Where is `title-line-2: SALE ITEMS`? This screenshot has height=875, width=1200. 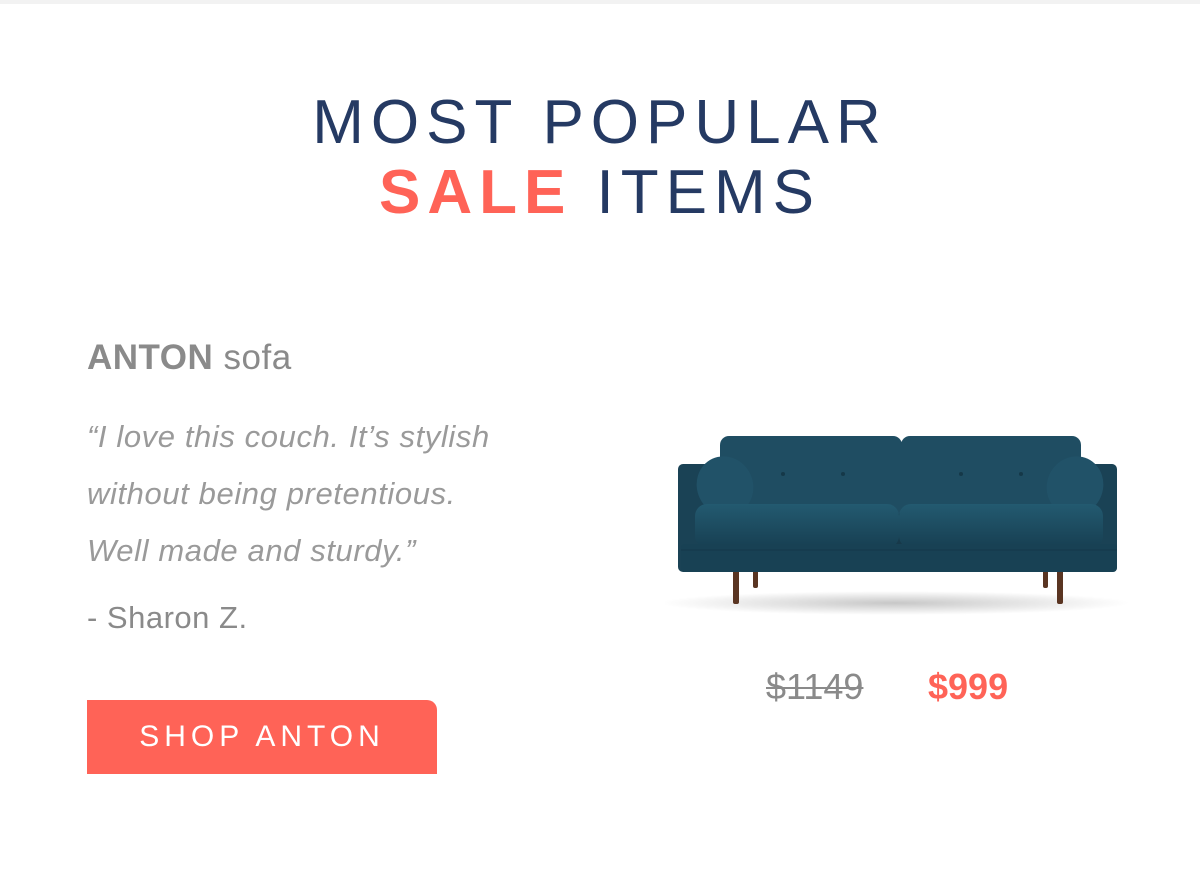 title-line-2: SALE ITEMS is located at coordinates (600, 193).